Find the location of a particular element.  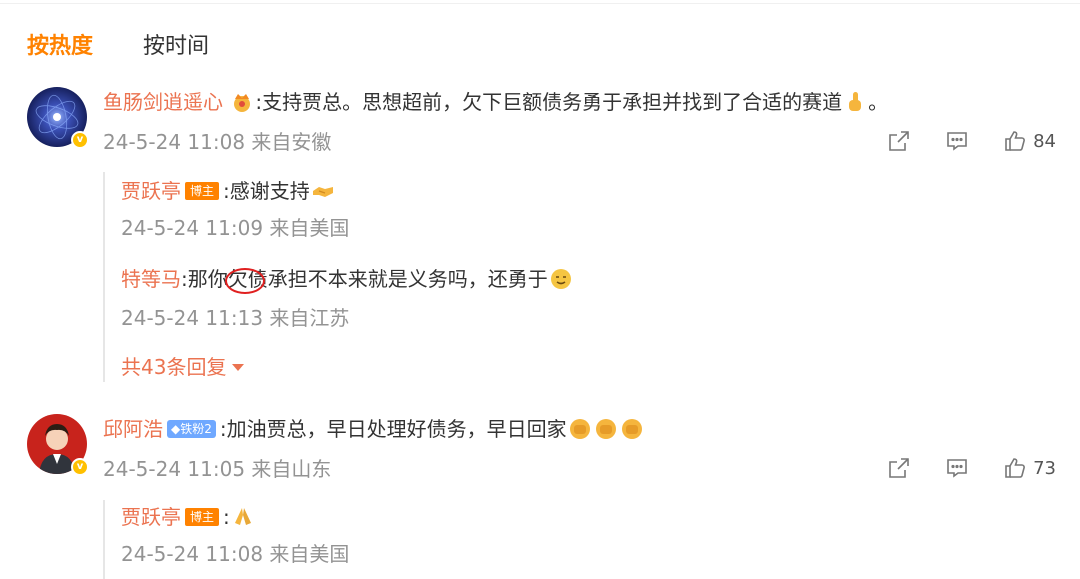

comment-actions: 73 is located at coordinates (954, 468).